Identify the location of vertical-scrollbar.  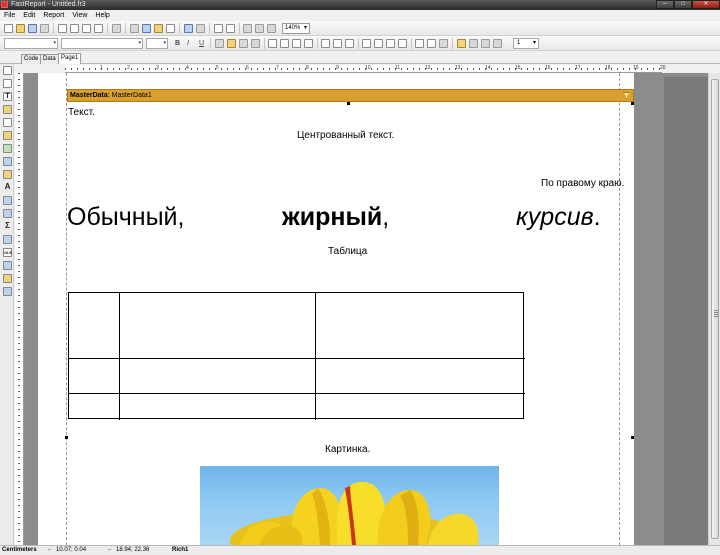
(714, 309).